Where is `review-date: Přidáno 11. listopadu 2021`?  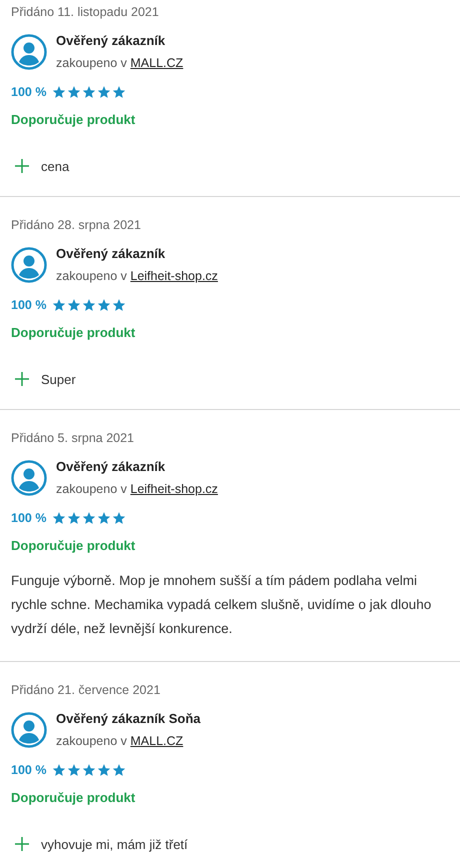 review-date: Přidáno 11. listopadu 2021 is located at coordinates (85, 12).